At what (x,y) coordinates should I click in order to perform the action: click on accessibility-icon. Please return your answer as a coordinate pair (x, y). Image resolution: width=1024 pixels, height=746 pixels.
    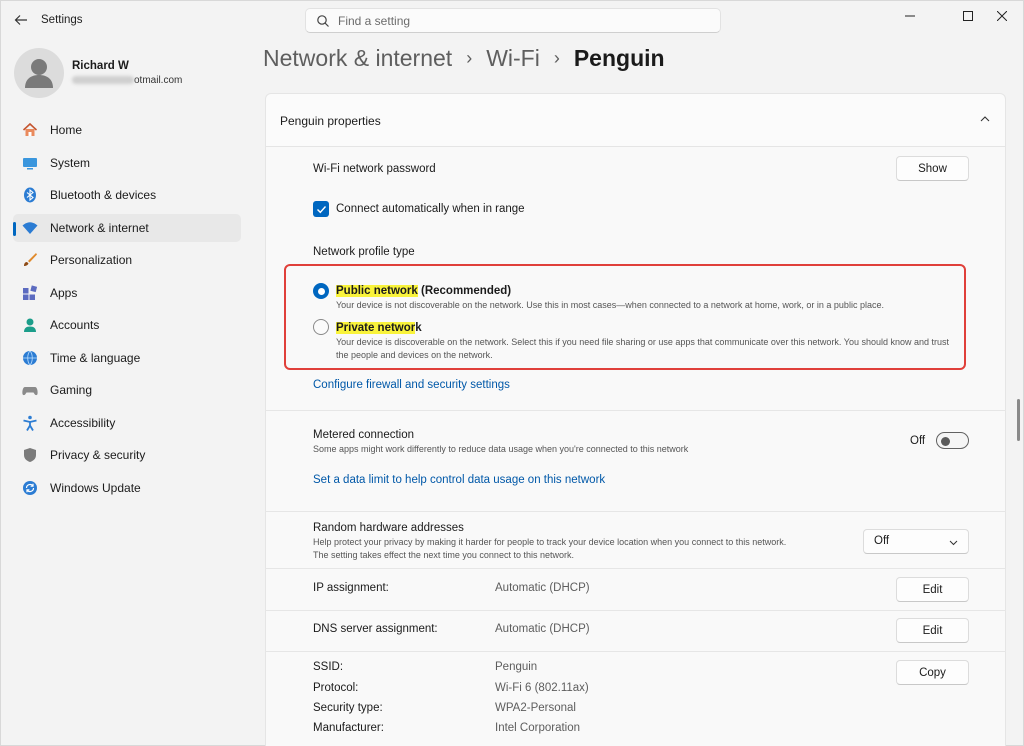
    Looking at the image, I should click on (30, 423).